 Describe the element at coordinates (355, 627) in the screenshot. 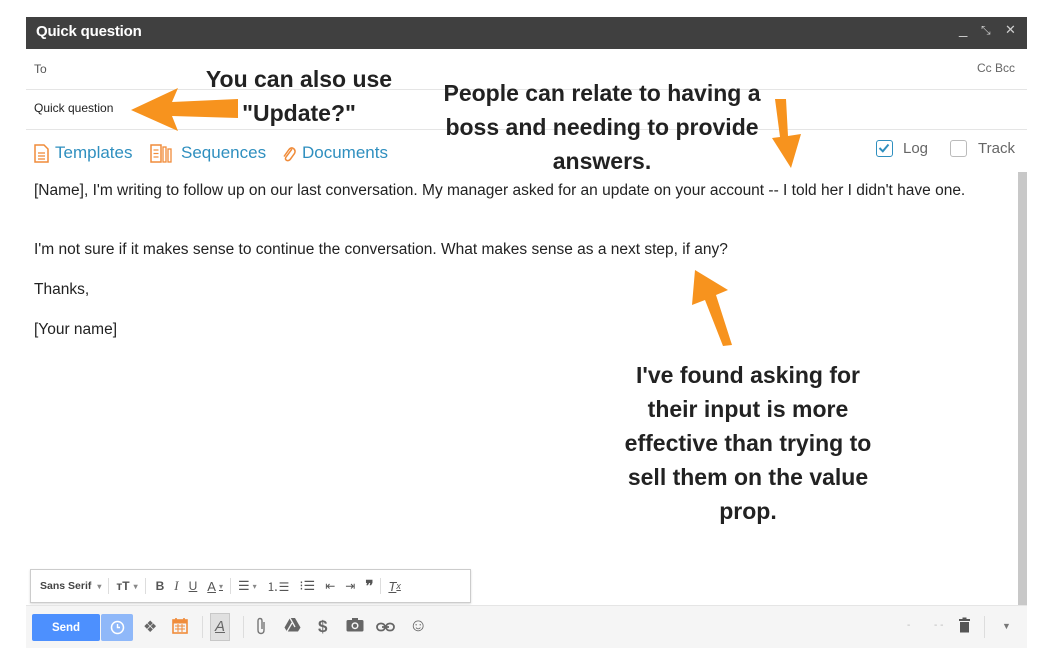

I see `camera-icon` at that location.